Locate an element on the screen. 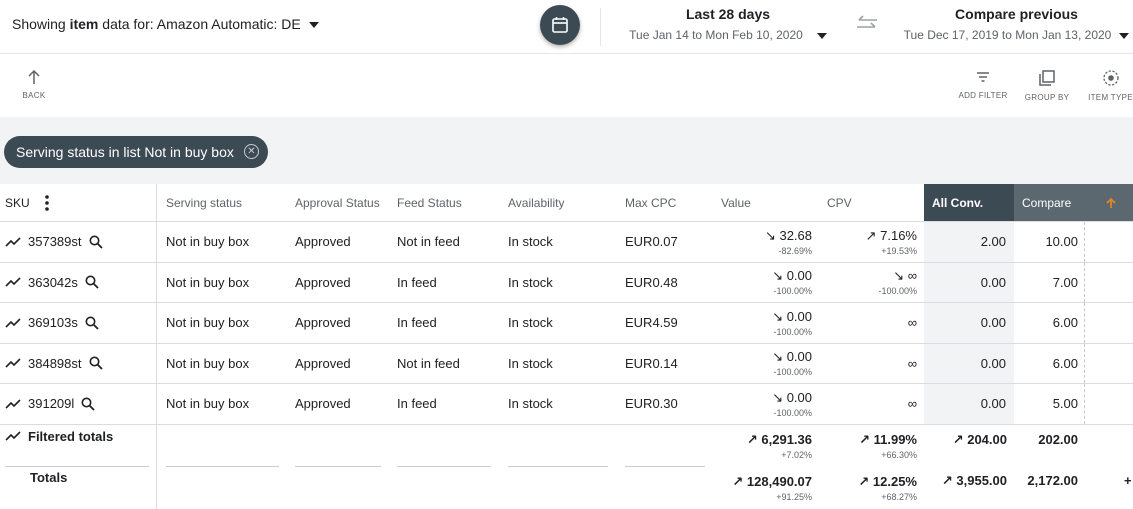 This screenshot has height=509, width=1133. col-header-value: Value is located at coordinates (736, 202).